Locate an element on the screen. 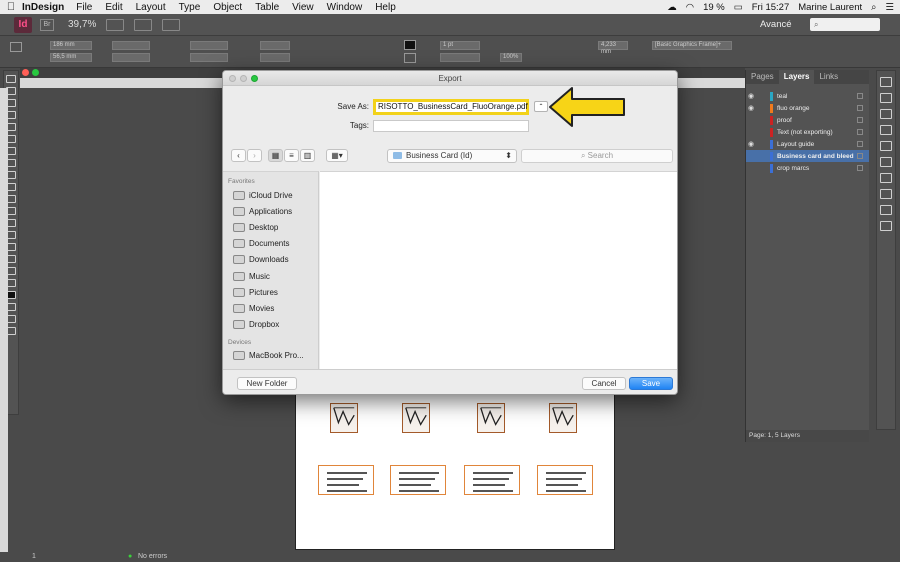  menu-table: Table is located at coordinates (267, 7).